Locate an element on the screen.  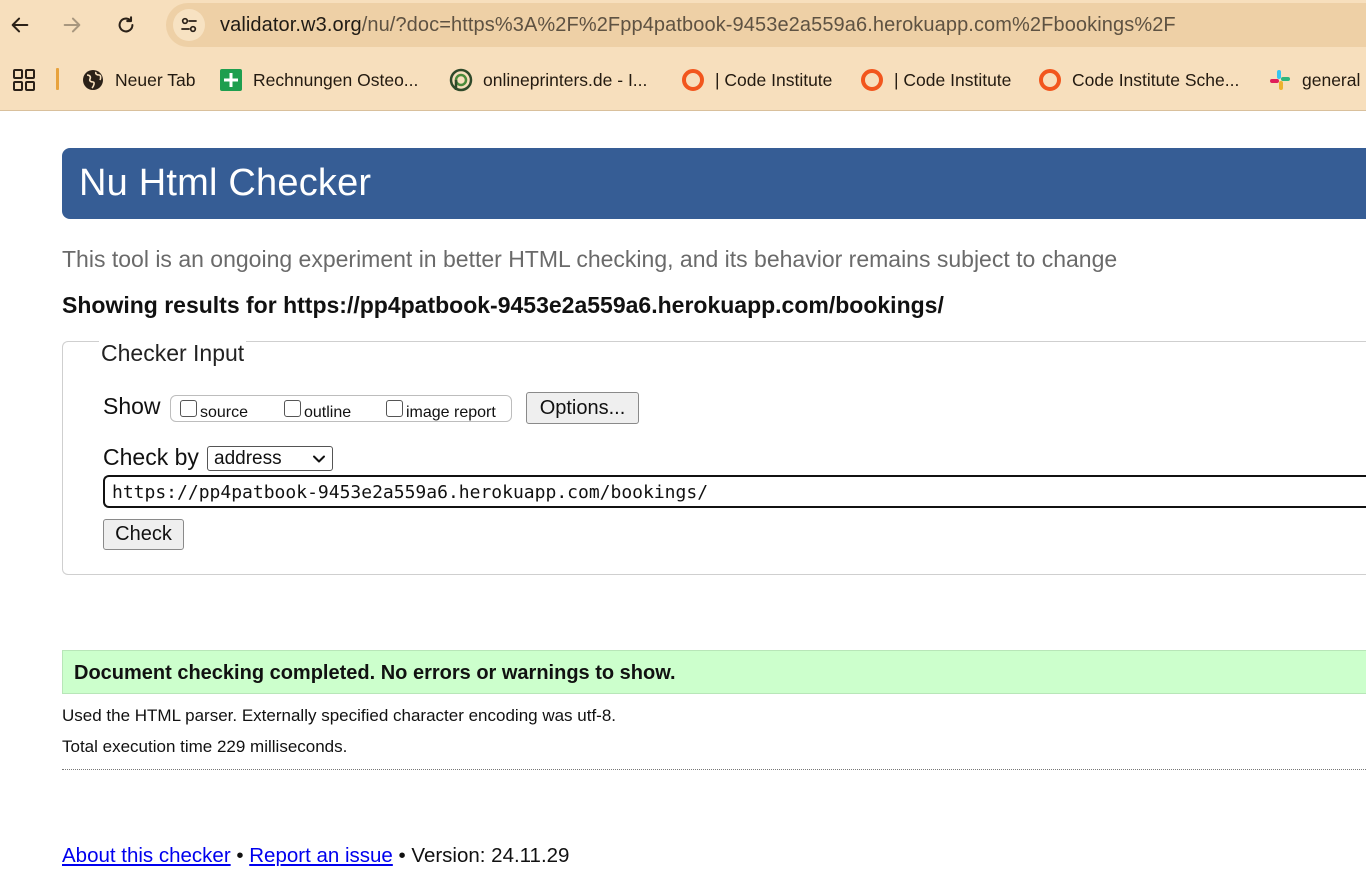
chevron-down-icon is located at coordinates (319, 459).